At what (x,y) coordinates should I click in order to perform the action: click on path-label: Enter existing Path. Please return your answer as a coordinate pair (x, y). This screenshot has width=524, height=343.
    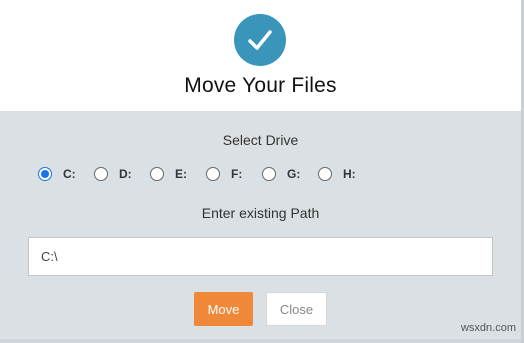
    Looking at the image, I should click on (260, 213).